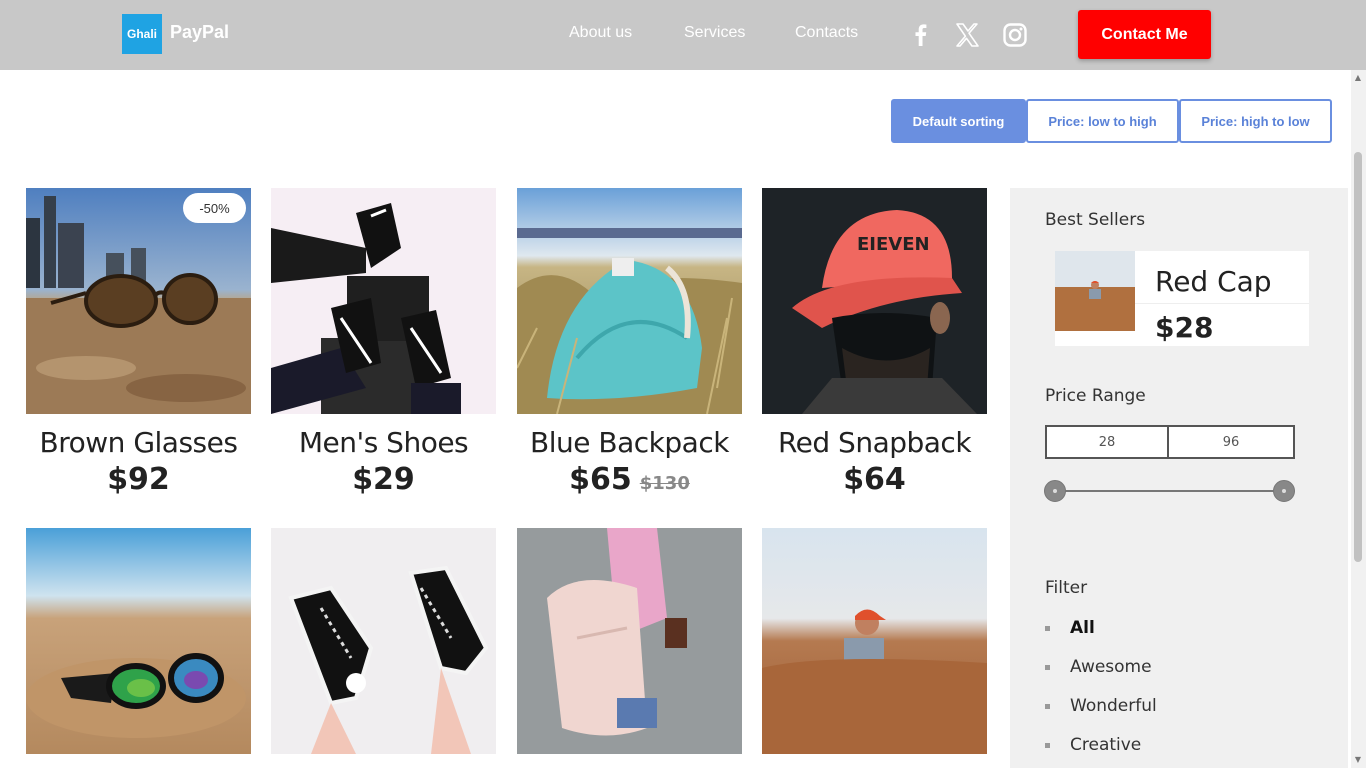  What do you see at coordinates (1082, 628) in the screenshot?
I see `filter-label: All` at bounding box center [1082, 628].